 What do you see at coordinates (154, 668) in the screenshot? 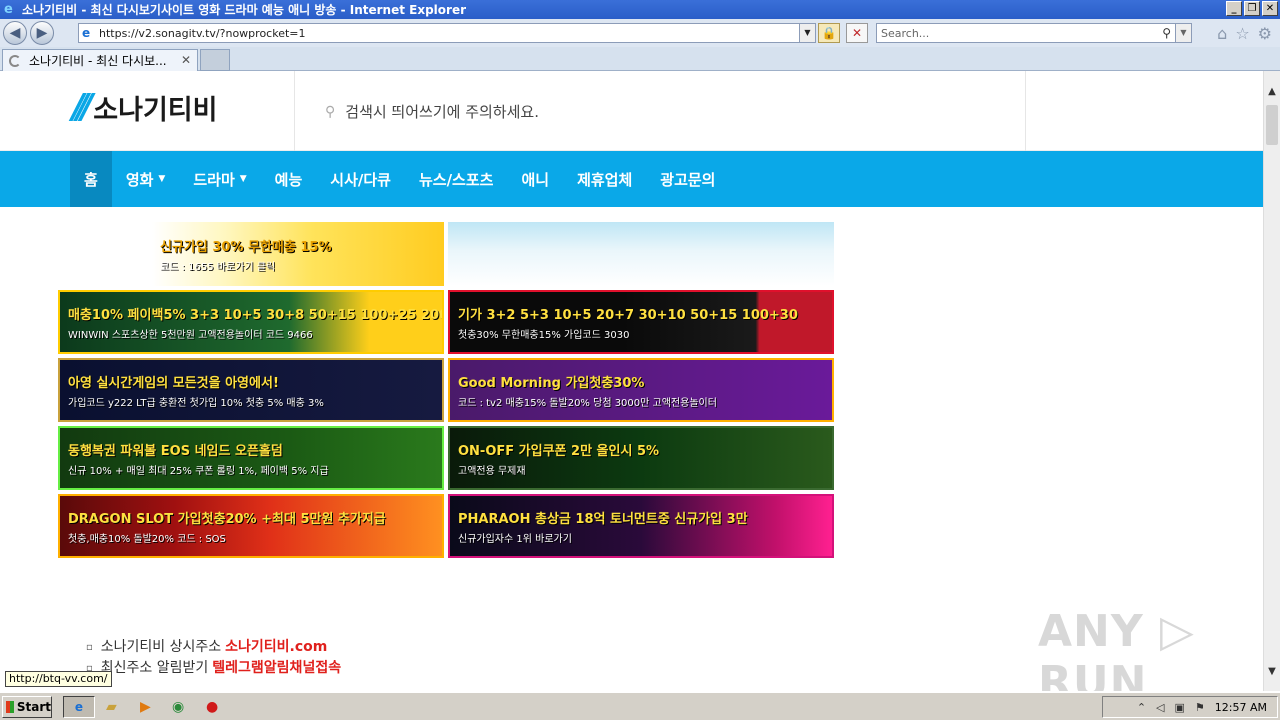
I see `notice-label: 최신주소 알림받기` at bounding box center [154, 668].